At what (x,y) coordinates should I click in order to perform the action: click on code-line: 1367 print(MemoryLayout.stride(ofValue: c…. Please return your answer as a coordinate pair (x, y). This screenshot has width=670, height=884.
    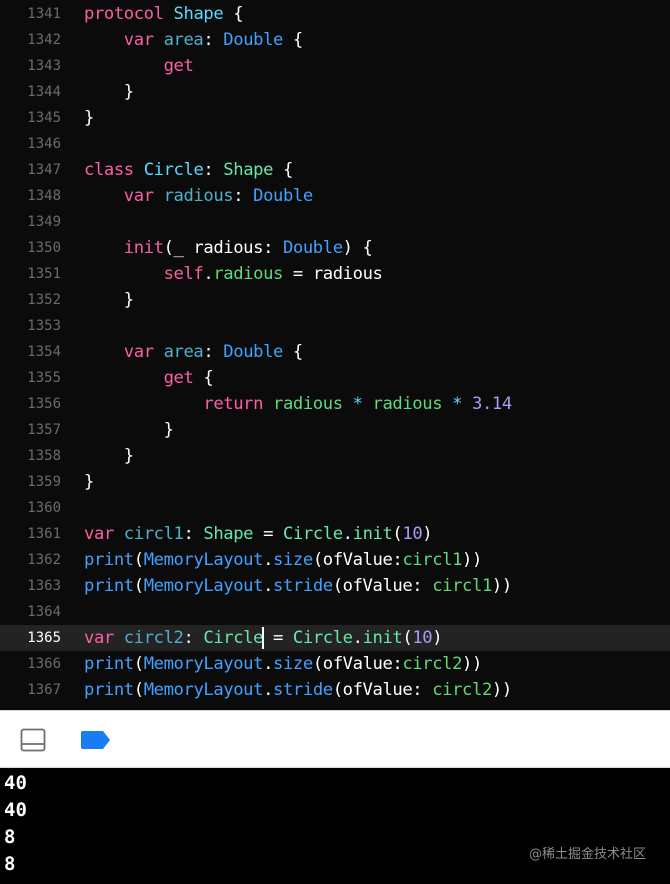
    Looking at the image, I should click on (335, 690).